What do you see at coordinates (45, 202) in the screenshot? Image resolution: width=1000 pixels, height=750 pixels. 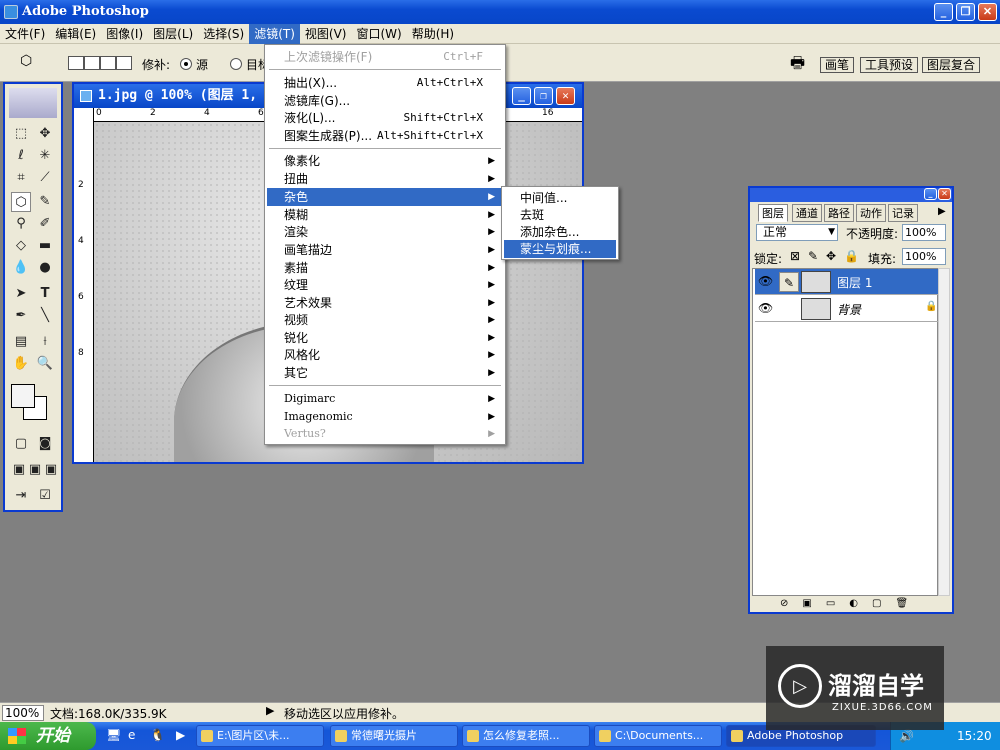 I see `brush-tool-icon: ✎` at bounding box center [45, 202].